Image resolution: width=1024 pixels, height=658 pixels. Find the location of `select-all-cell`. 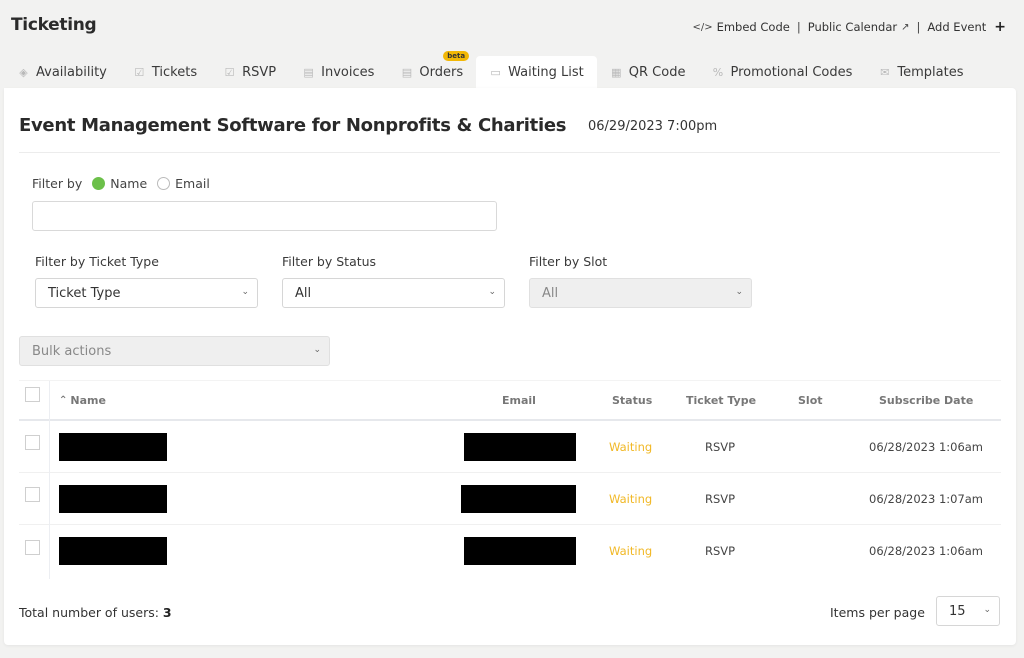

select-all-cell is located at coordinates (32, 394).